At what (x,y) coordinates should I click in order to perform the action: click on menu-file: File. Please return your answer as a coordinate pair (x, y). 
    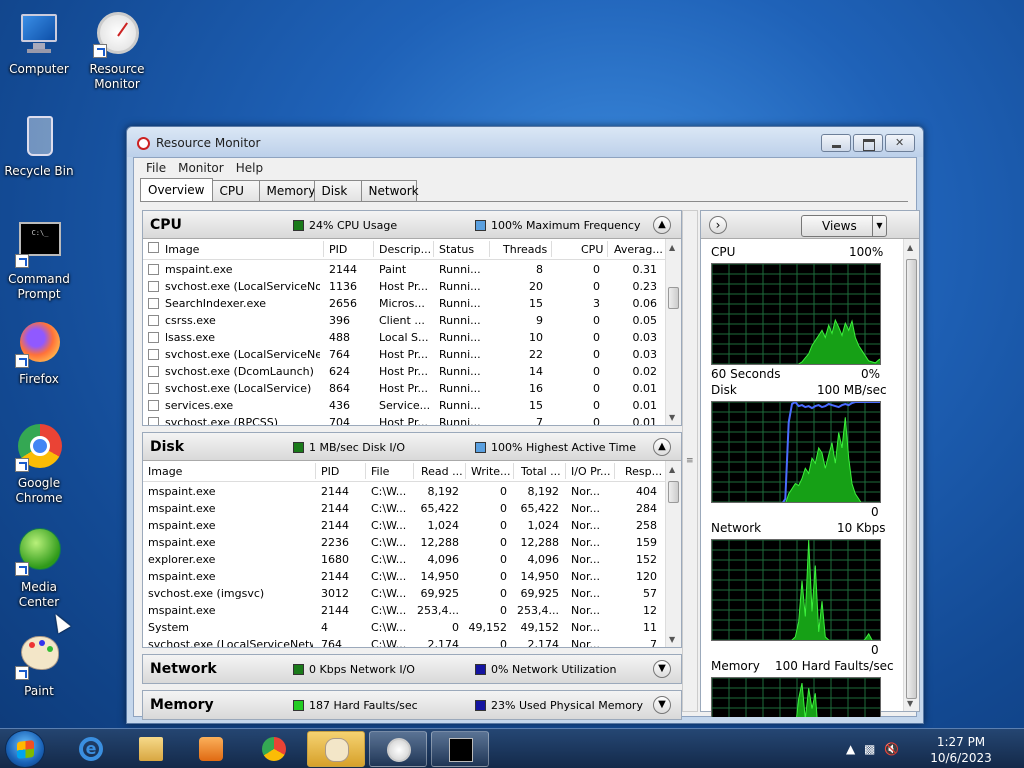
    Looking at the image, I should click on (156, 168).